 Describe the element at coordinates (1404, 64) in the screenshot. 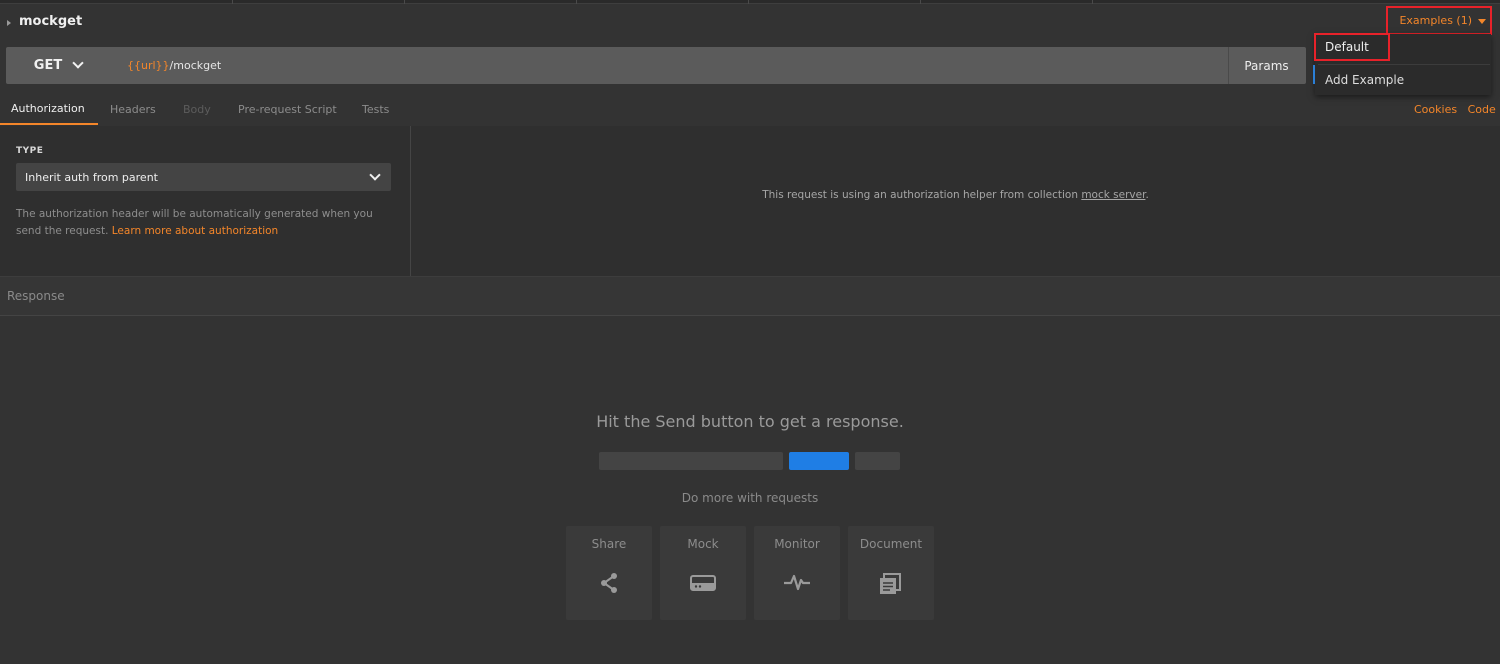

I see `menu-divider` at that location.